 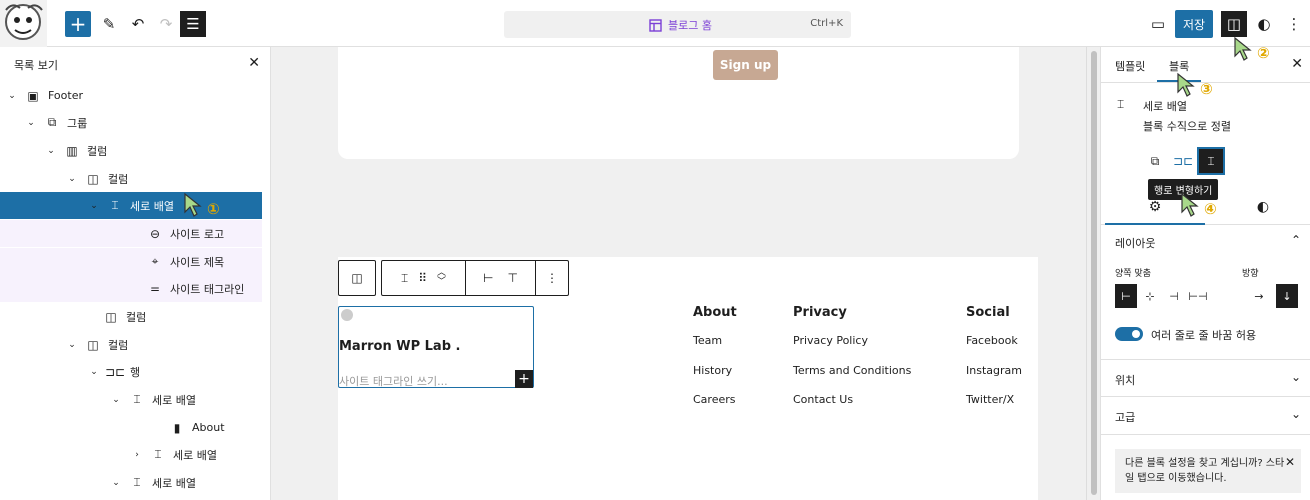 What do you see at coordinates (131, 233) in the screenshot?
I see `list-view-item: ⊖ 사이트 로고` at bounding box center [131, 233].